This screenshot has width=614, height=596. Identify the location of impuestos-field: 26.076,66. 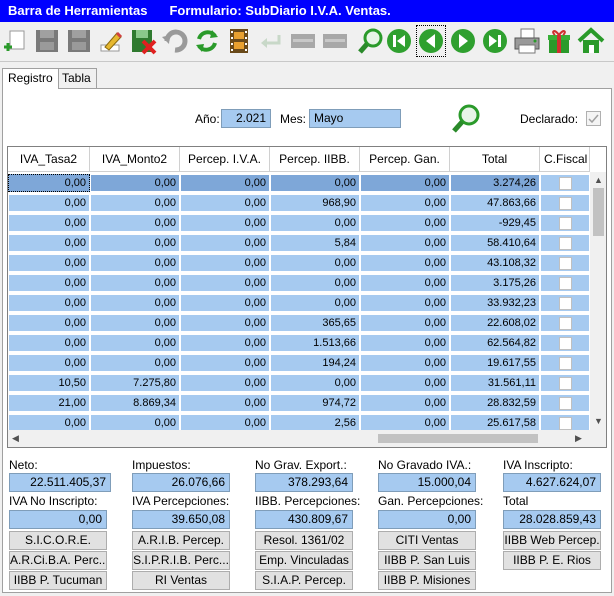
(181, 482).